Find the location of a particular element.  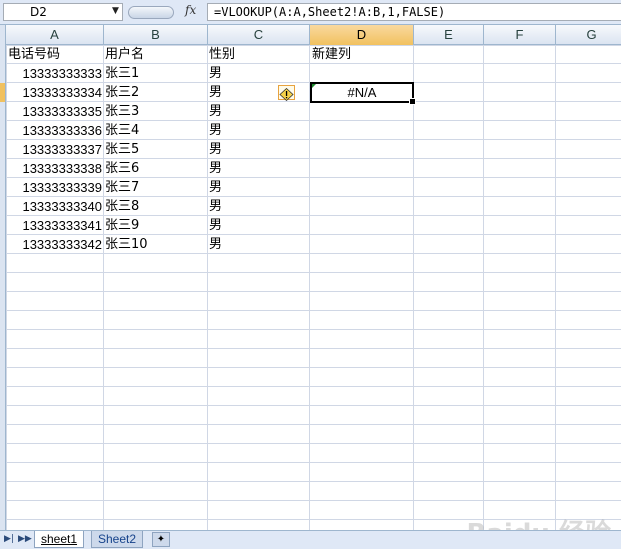

table-row-phone: 13333333336 is located at coordinates (54, 130).